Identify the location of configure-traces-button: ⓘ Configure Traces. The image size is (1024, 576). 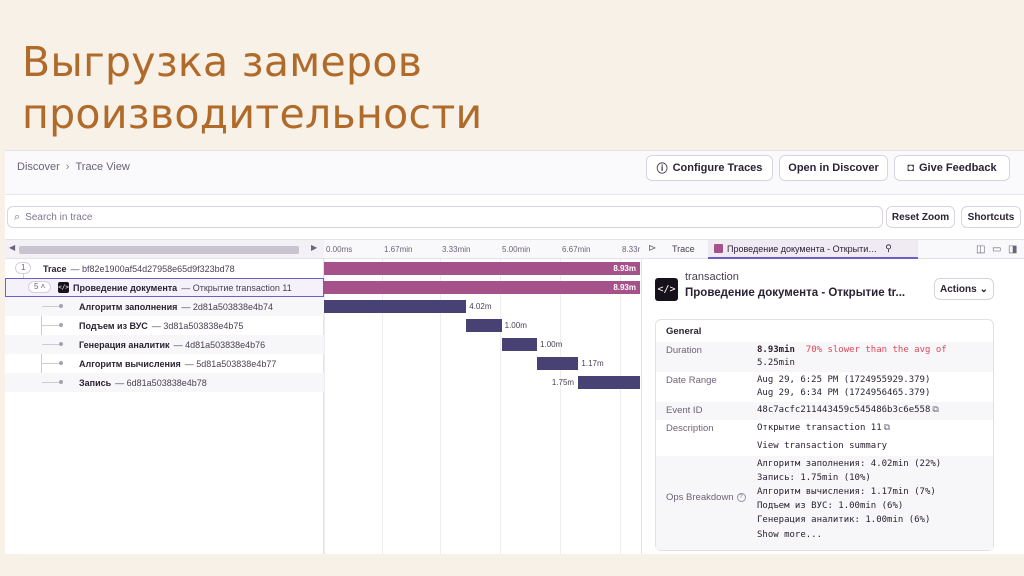
(709, 168).